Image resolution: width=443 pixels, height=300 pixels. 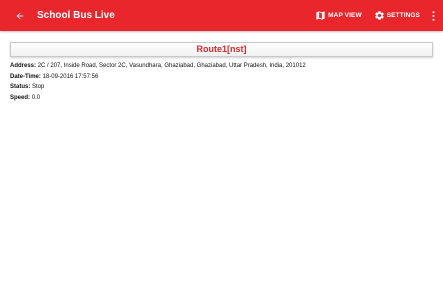 I want to click on map-view-label: MAP VIEW, so click(x=345, y=15).